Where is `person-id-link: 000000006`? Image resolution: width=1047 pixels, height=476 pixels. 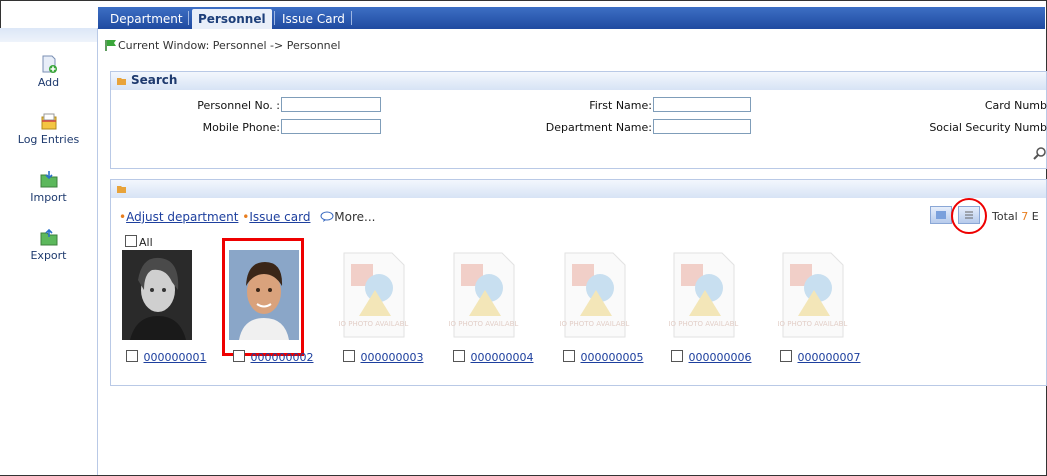 person-id-link: 000000006 is located at coordinates (720, 357).